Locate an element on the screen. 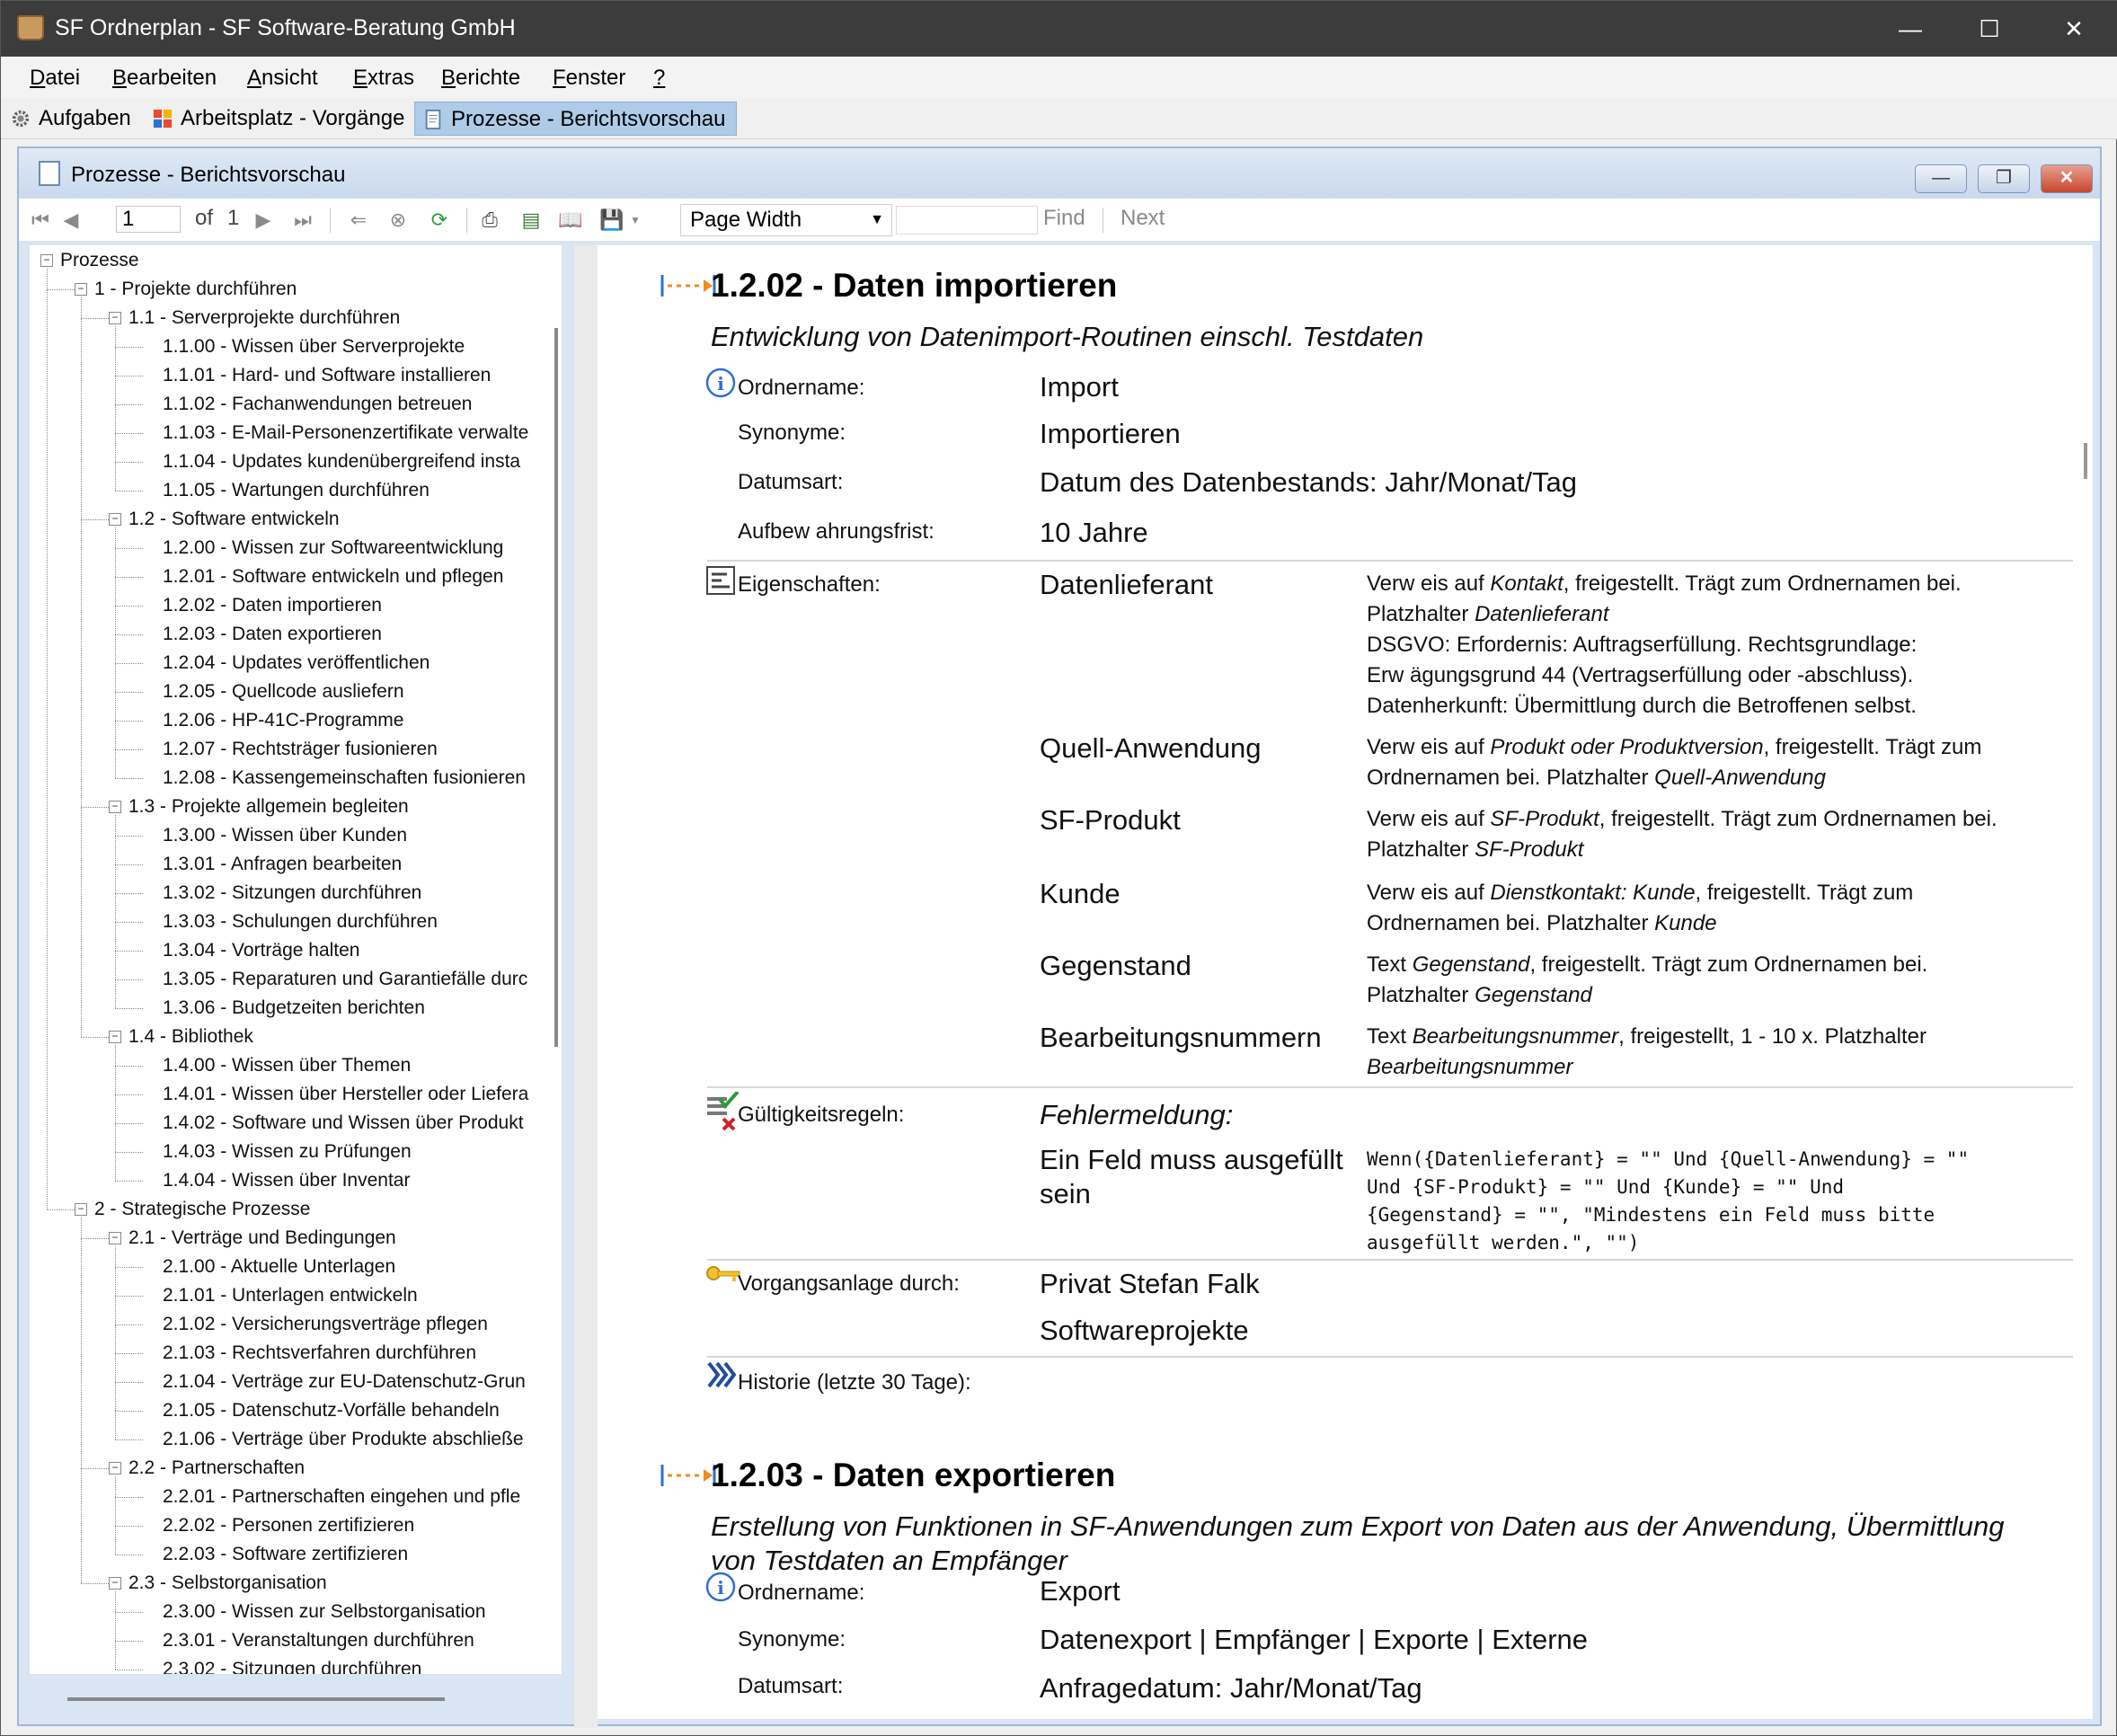 The image size is (2117, 1736). tree-node: 1.1.02 - Fachanwendungen betreuen is located at coordinates (317, 404).